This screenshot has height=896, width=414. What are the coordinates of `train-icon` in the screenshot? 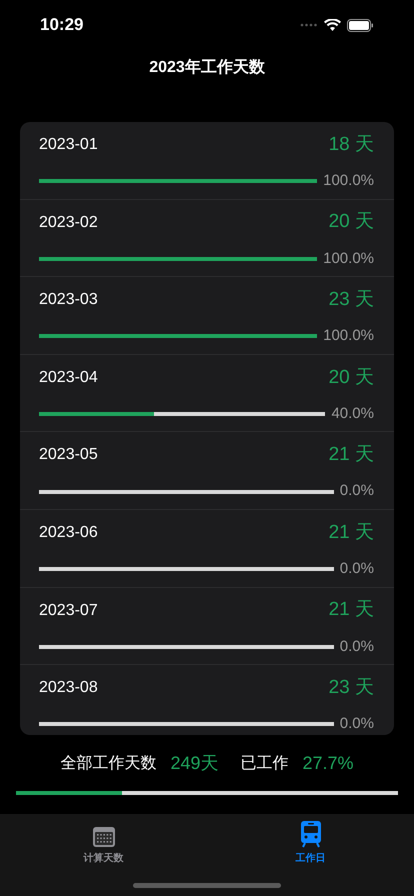 It's located at (311, 834).